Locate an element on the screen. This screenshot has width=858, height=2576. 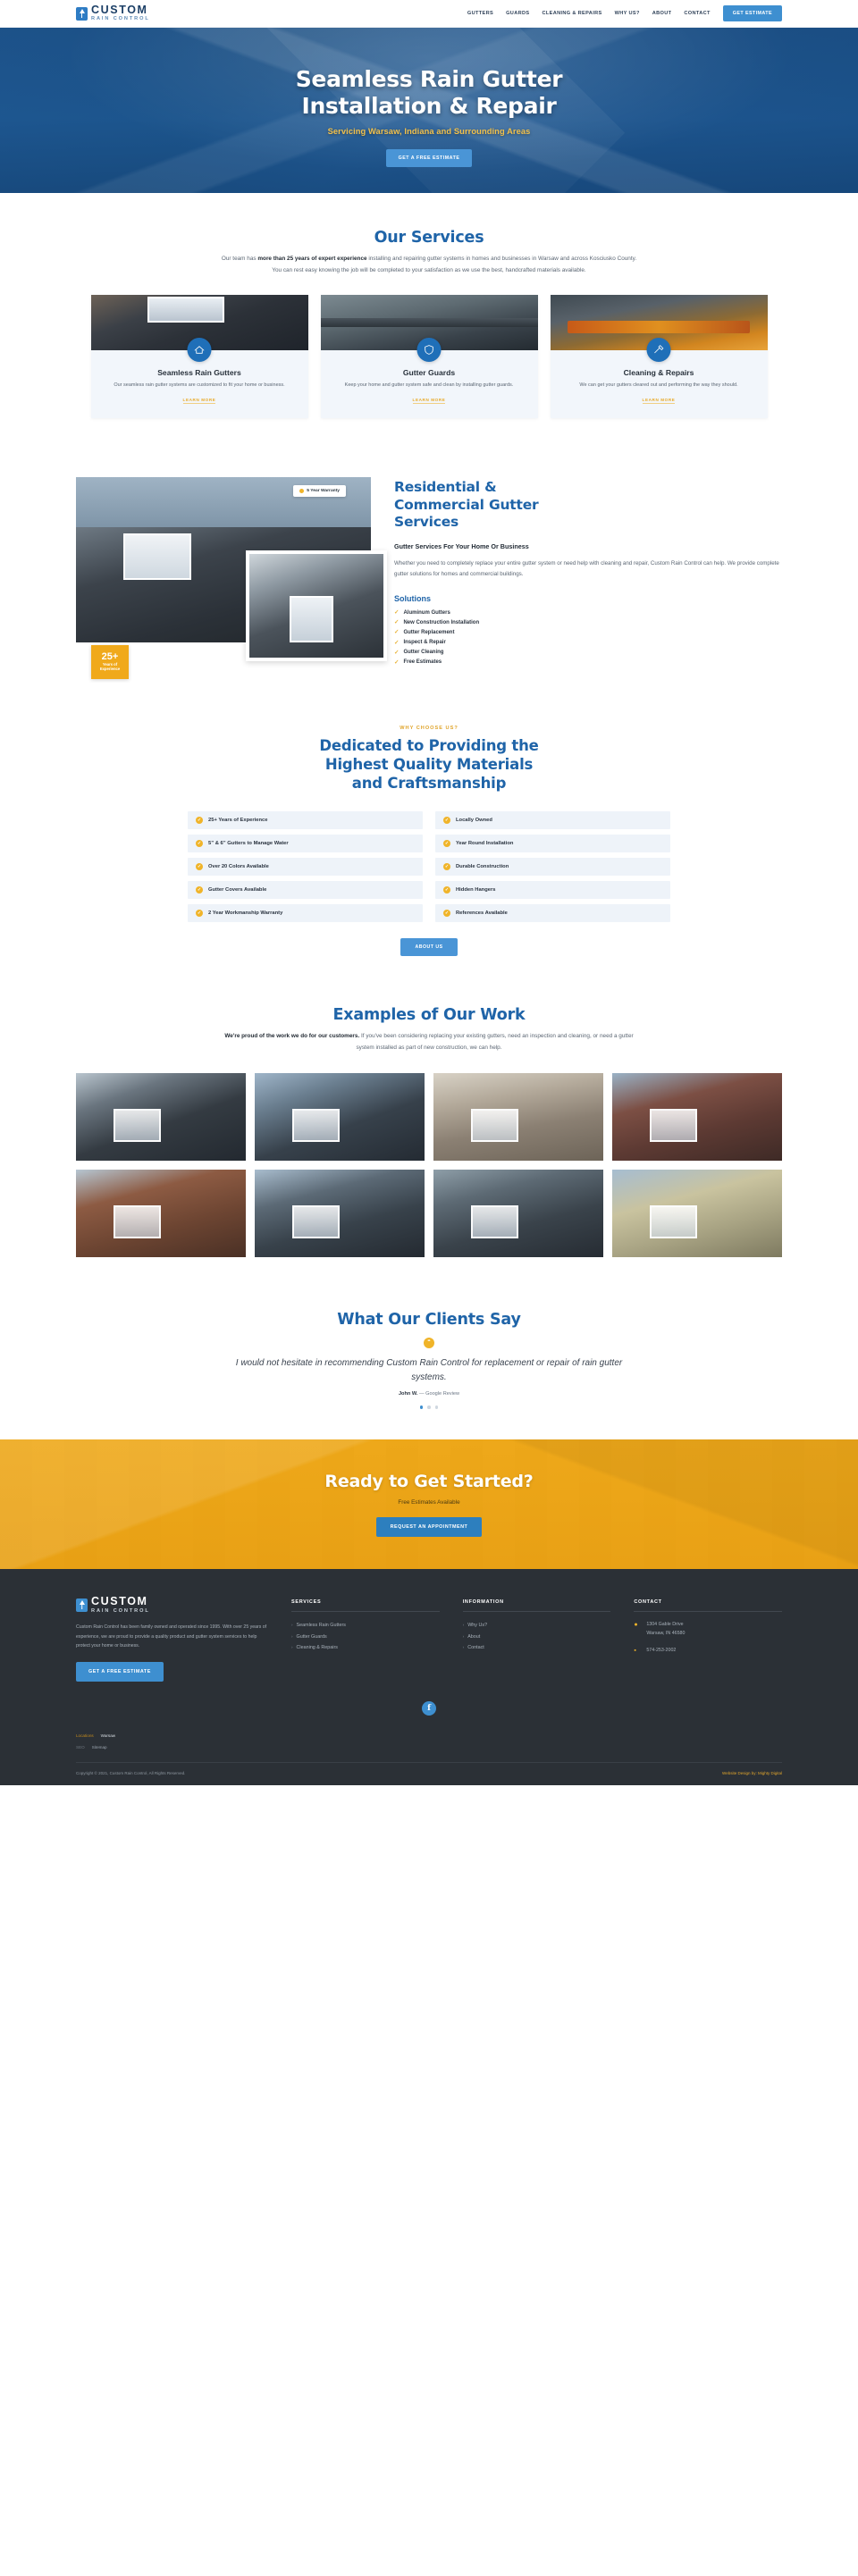
why-feature-item: ✓ Over 20 Colors Available is located at coordinates (306, 866).